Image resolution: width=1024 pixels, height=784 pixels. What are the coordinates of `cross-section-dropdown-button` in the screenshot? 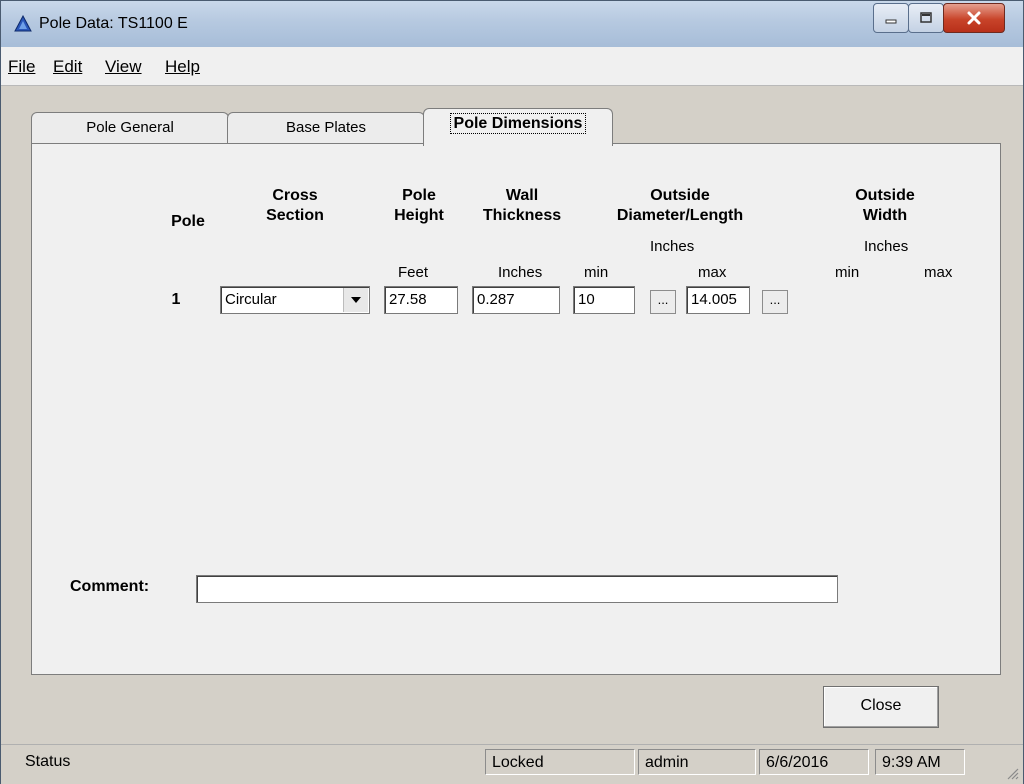 It's located at (355, 300).